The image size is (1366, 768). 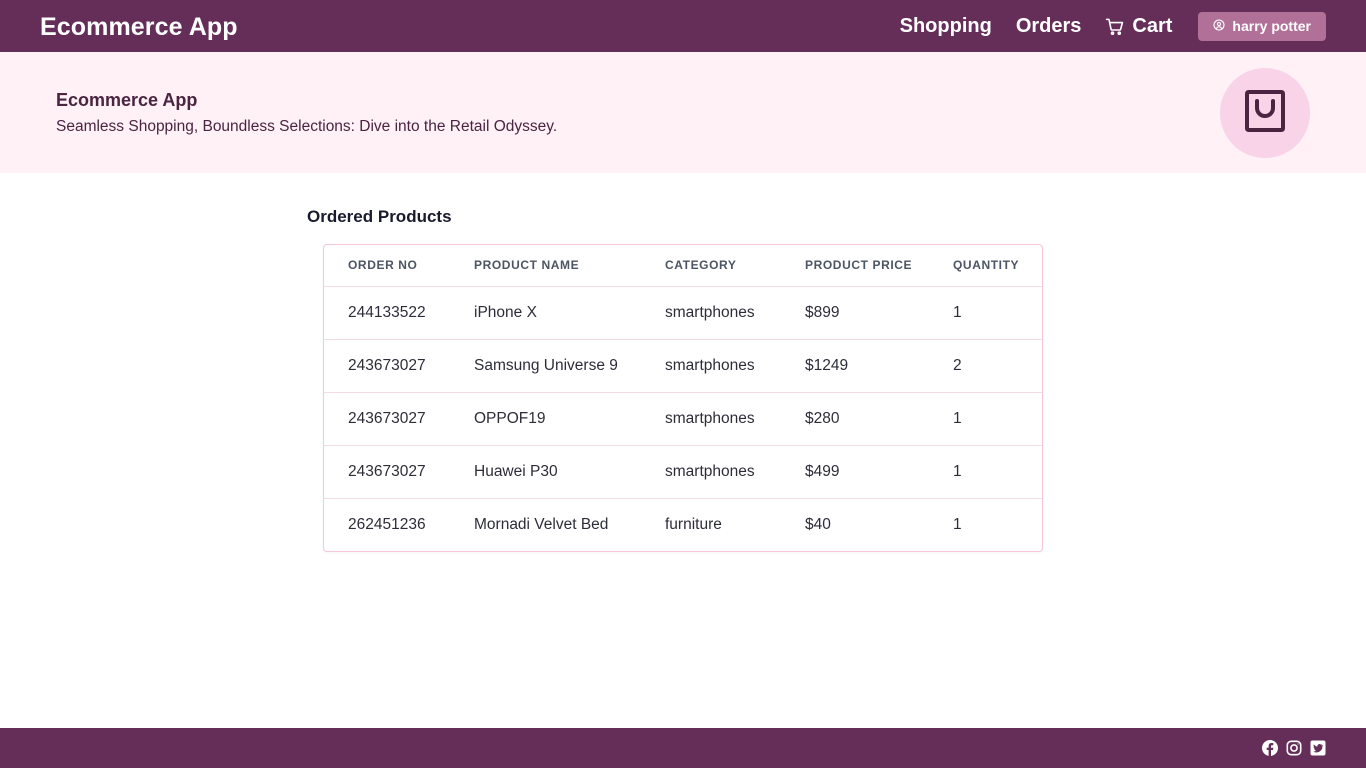 I want to click on cart-icon, so click(x=1114, y=26).